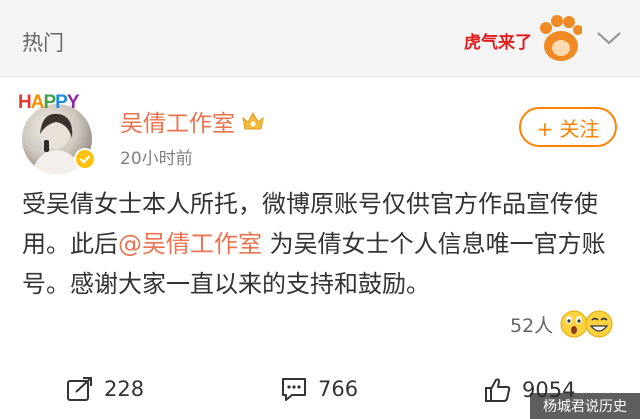 This screenshot has width=640, height=419. I want to click on follow-button: + 关注, so click(568, 127).